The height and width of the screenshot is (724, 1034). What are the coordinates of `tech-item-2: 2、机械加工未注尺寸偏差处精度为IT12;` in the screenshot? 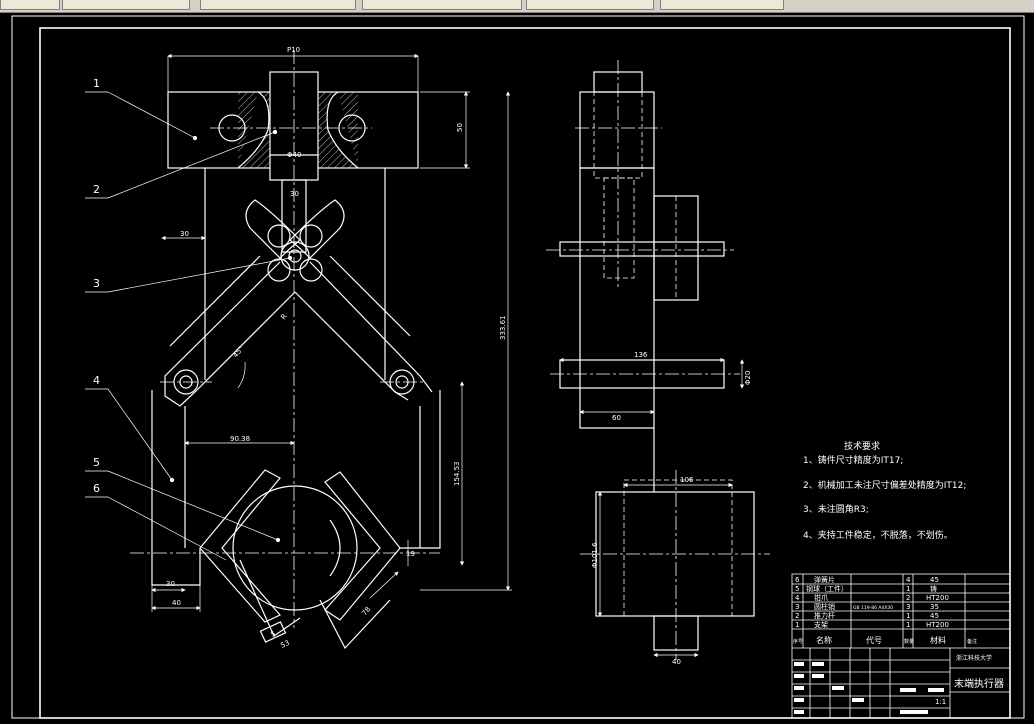 It's located at (884, 485).